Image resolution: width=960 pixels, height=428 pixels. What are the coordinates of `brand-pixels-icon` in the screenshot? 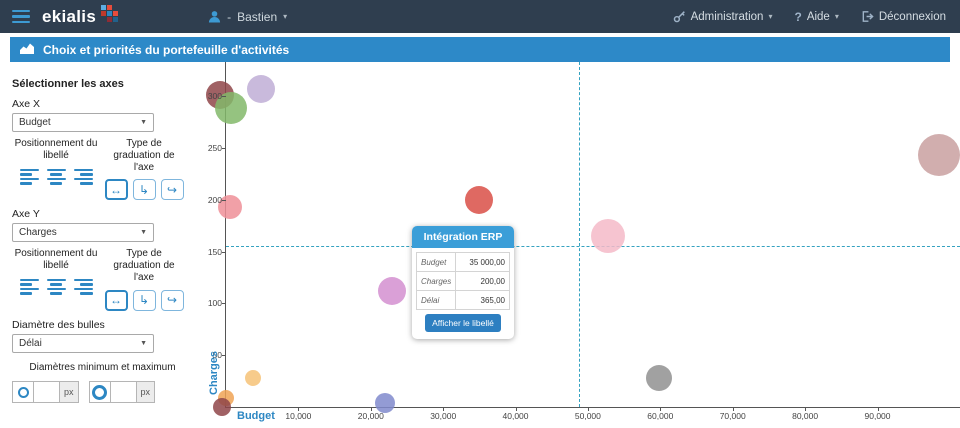 It's located at (110, 13).